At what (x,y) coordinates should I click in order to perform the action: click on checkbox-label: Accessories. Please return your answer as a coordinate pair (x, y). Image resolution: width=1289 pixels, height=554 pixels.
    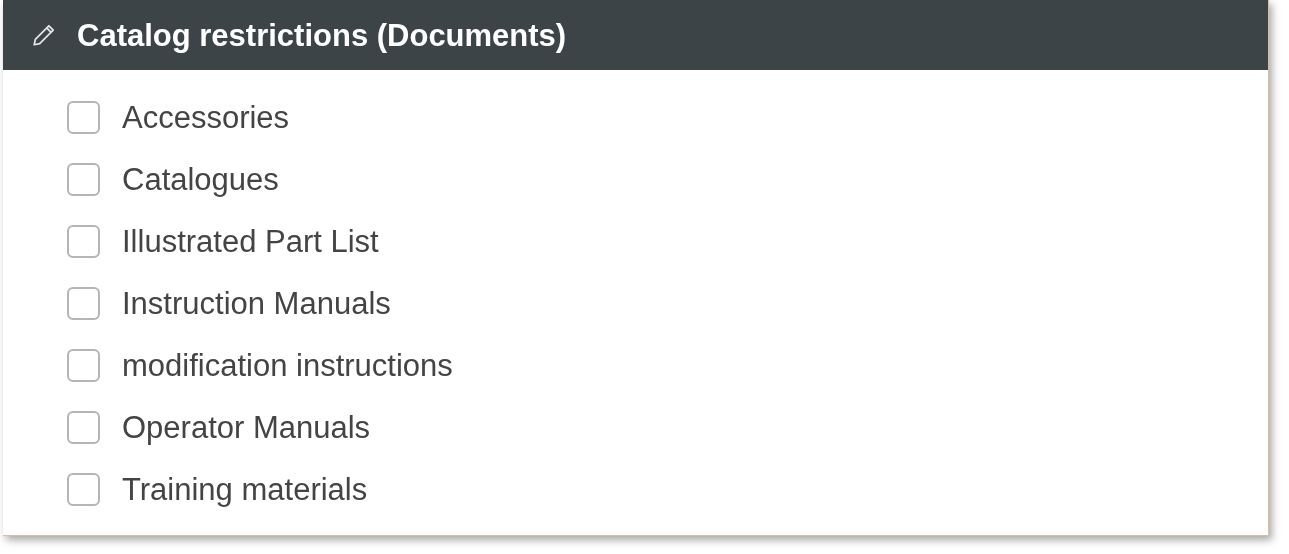
    Looking at the image, I should click on (206, 117).